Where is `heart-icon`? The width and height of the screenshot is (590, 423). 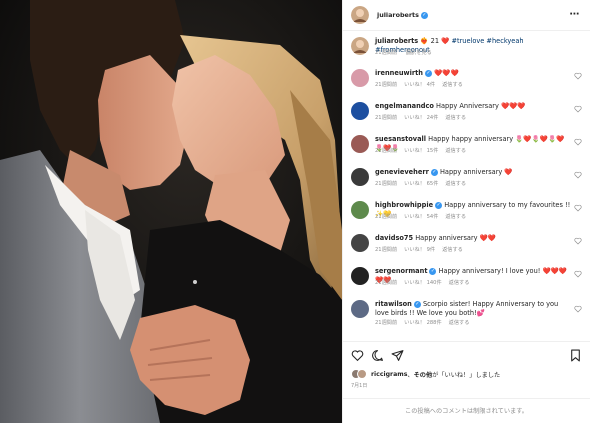 heart-icon is located at coordinates (357, 355).